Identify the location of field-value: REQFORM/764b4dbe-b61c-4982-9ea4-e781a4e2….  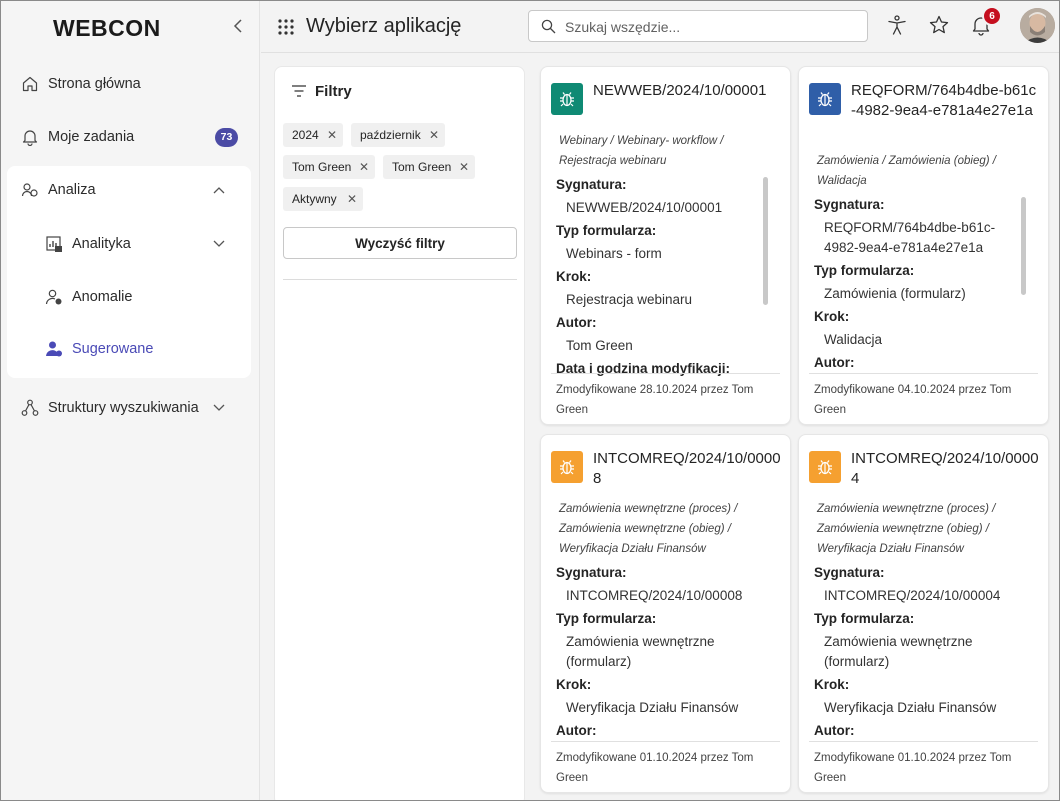
(910, 237).